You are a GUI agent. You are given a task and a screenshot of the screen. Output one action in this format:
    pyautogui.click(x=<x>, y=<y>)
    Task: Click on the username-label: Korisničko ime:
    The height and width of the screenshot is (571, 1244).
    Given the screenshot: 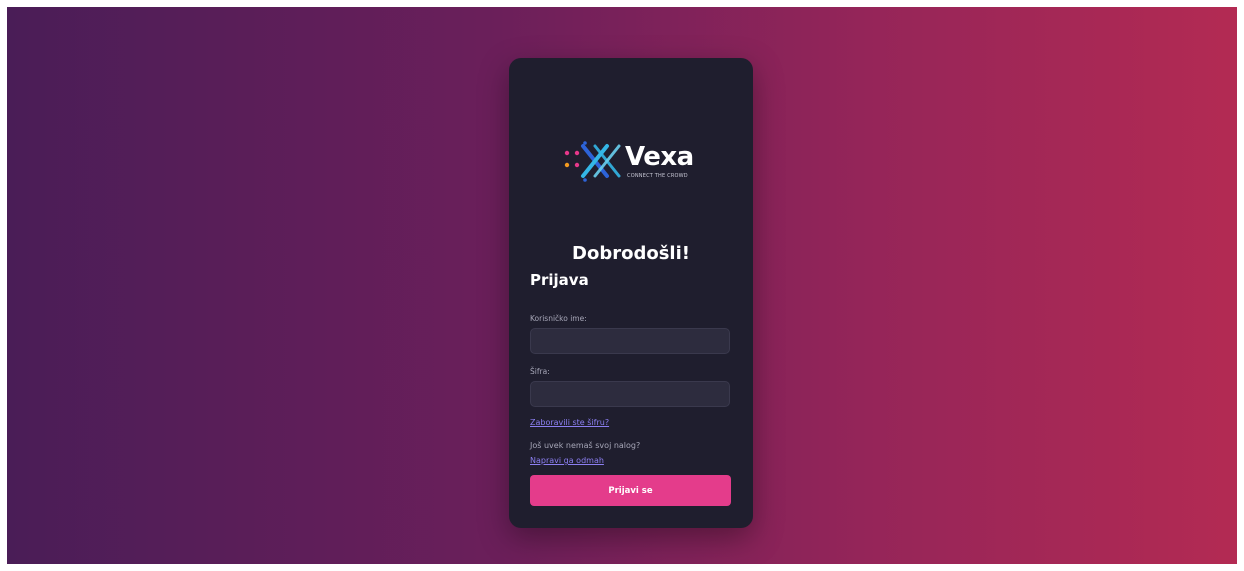 What is the action you would take?
    pyautogui.click(x=558, y=318)
    